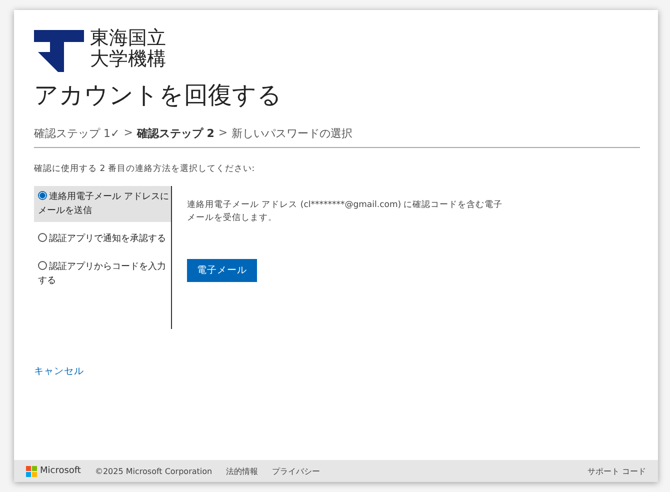  What do you see at coordinates (158, 95) in the screenshot?
I see `page-title: アカウントを回復する` at bounding box center [158, 95].